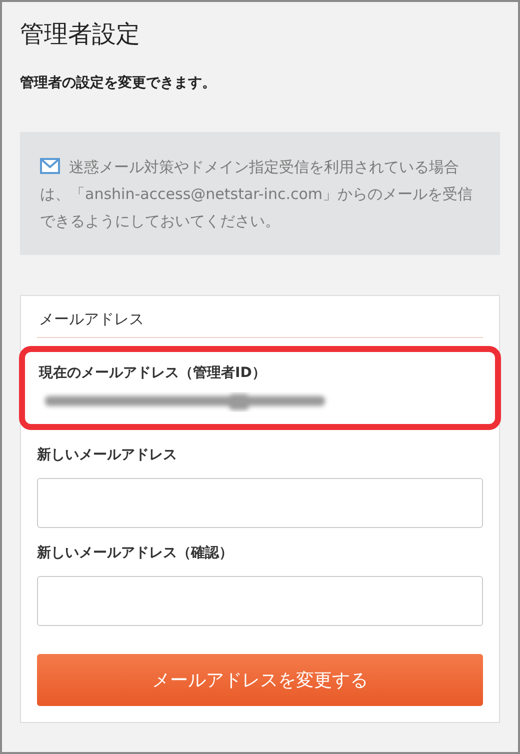 The height and width of the screenshot is (754, 520). What do you see at coordinates (153, 373) in the screenshot?
I see `field-label: 現在のメールアドレス（管理者ID）` at bounding box center [153, 373].